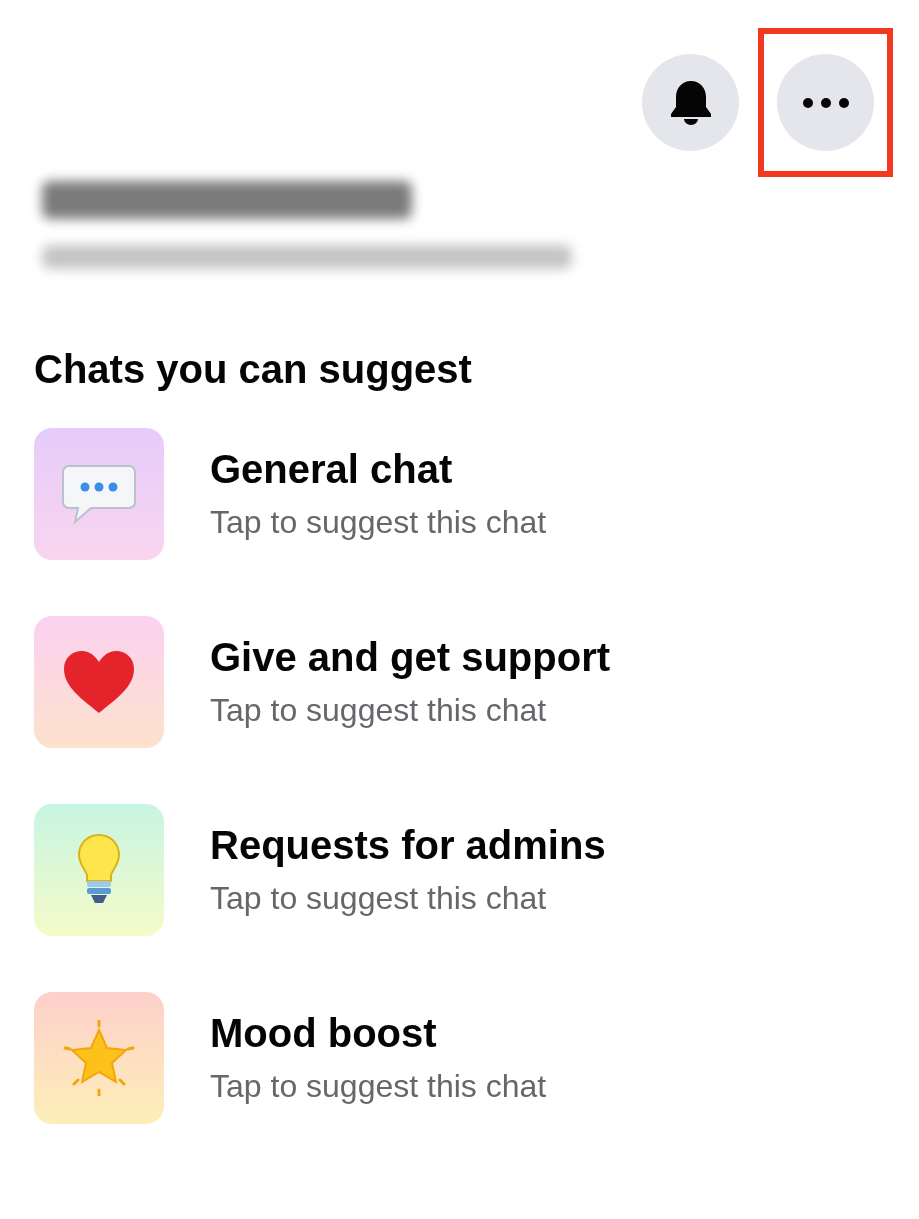  I want to click on heart-icon, so click(99, 682).